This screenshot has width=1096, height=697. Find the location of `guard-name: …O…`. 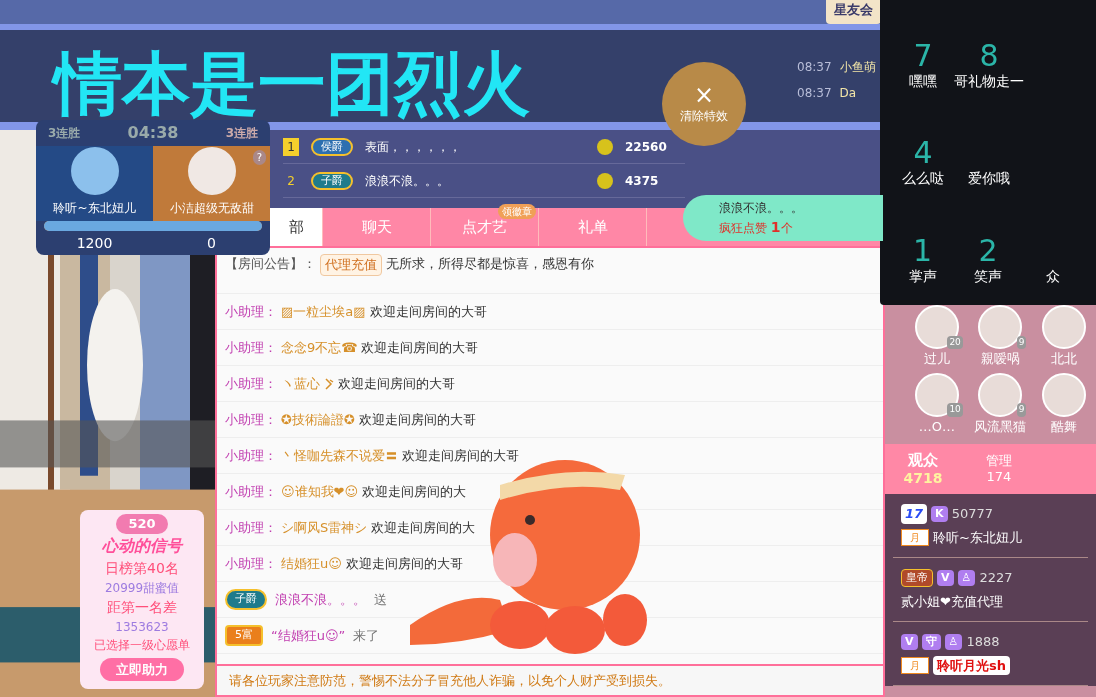

guard-name: …O… is located at coordinates (936, 426).